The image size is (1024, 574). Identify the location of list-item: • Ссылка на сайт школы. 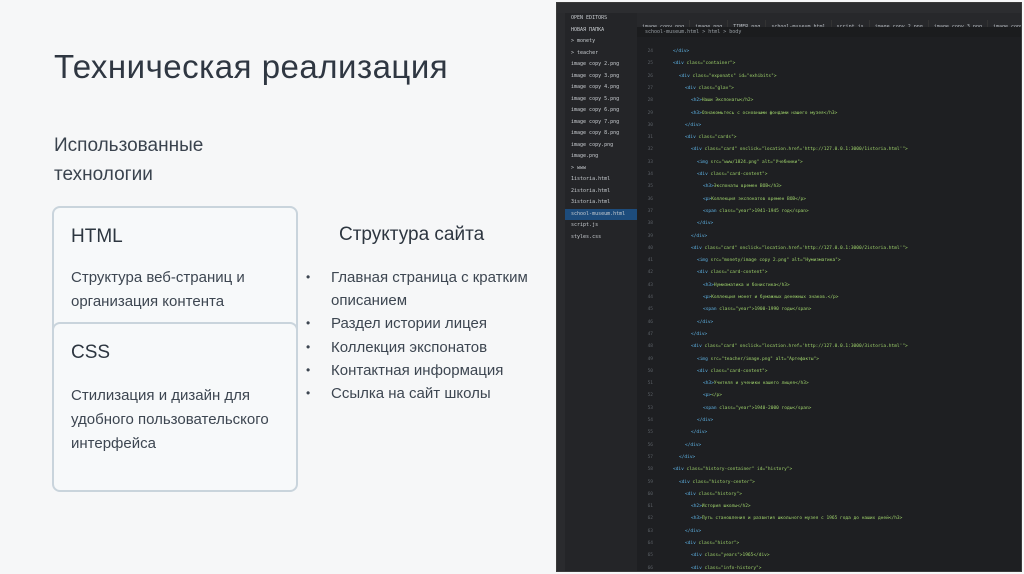
(431, 393).